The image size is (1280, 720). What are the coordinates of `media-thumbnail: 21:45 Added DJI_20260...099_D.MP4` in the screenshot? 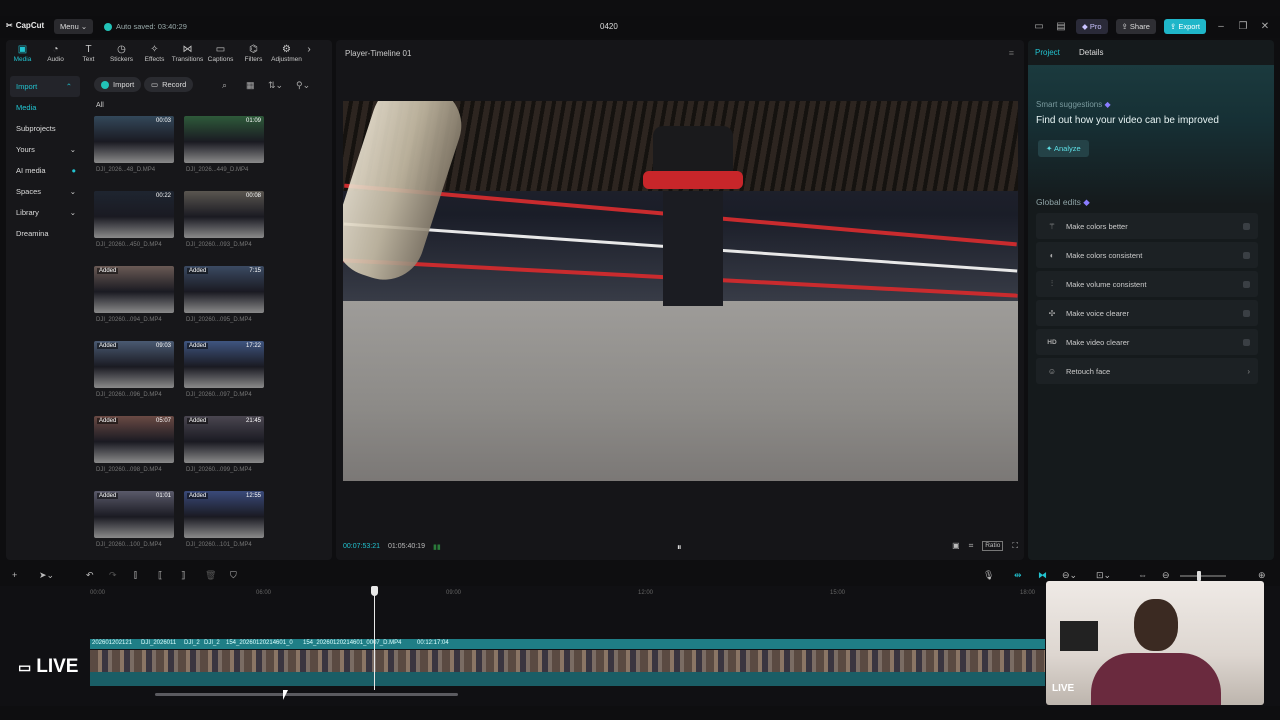 It's located at (224, 446).